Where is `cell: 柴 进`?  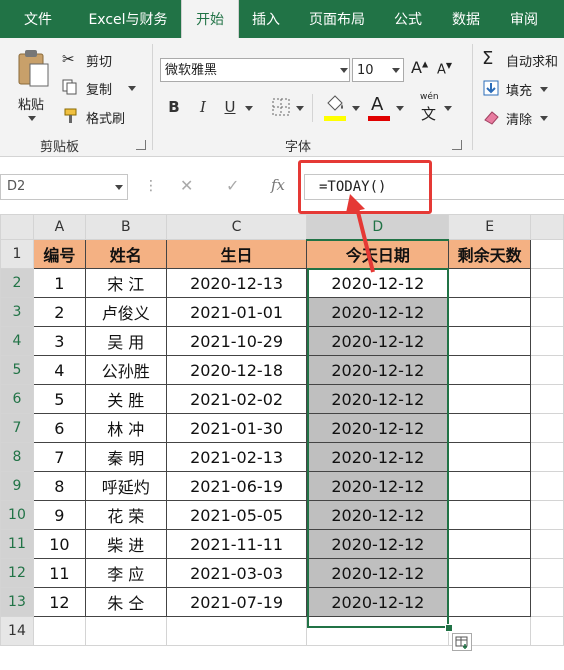
cell: 柴 进 is located at coordinates (125, 544).